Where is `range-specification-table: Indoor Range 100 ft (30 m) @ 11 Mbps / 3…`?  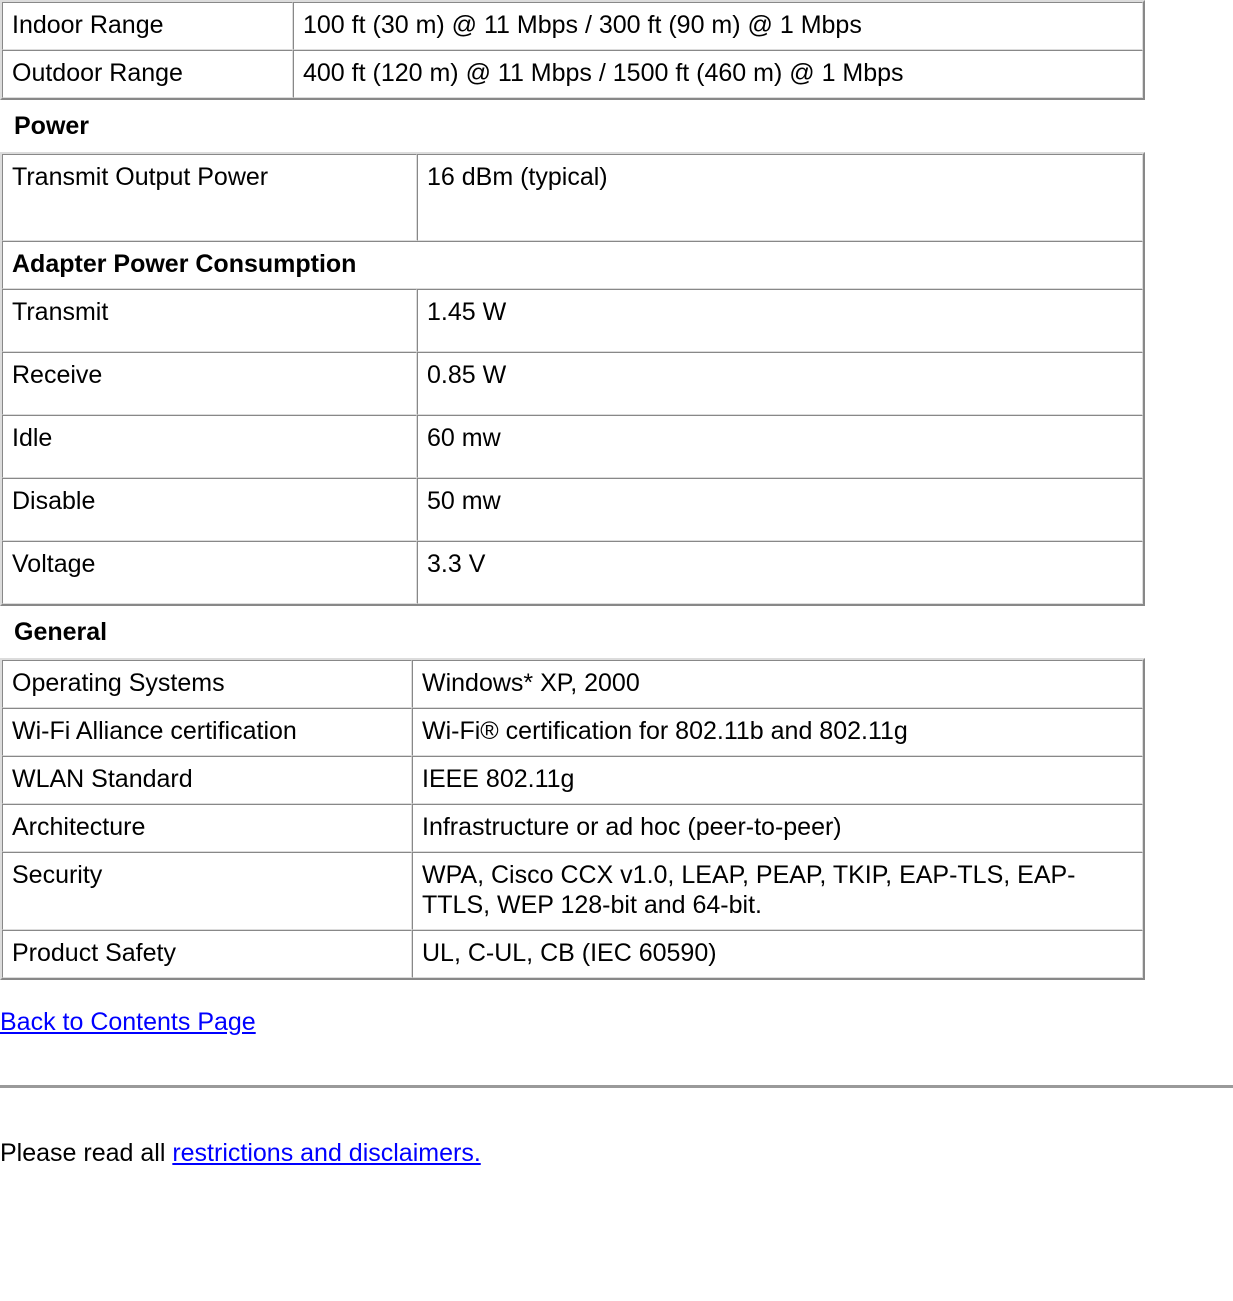 range-specification-table: Indoor Range 100 ft (30 m) @ 11 Mbps / 3… is located at coordinates (572, 50).